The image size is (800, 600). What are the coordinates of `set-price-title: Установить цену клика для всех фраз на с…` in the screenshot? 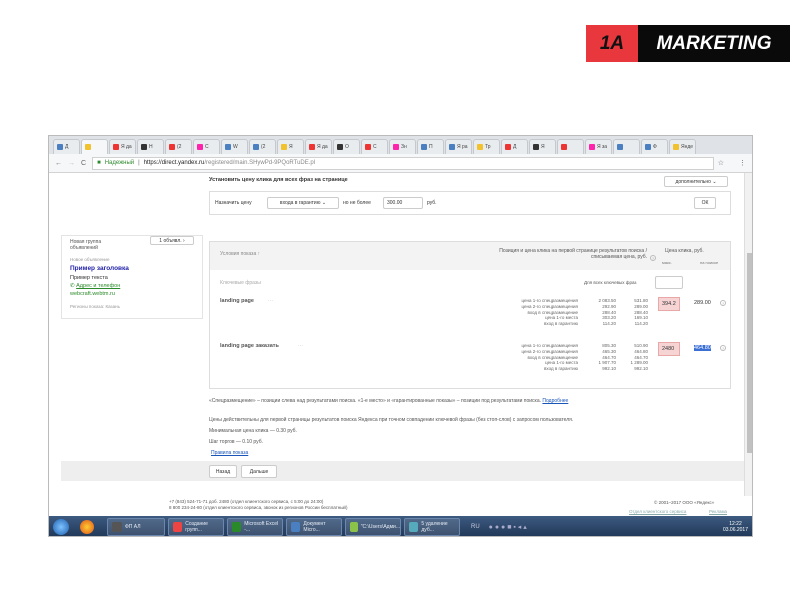 It's located at (278, 180).